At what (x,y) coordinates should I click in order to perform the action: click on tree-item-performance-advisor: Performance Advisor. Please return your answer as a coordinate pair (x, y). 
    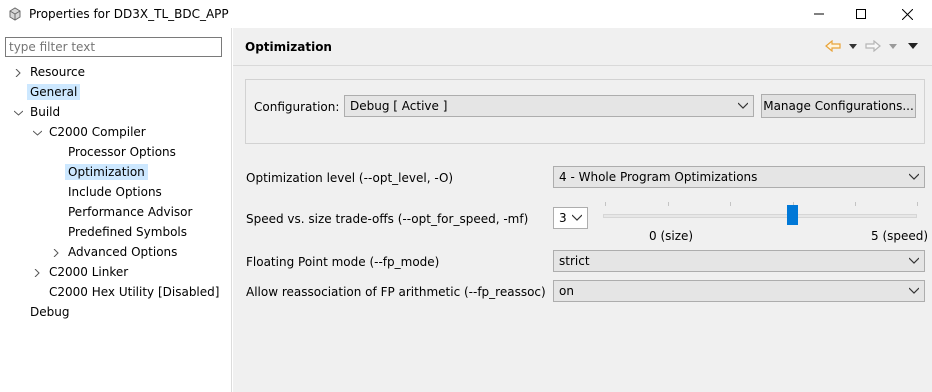
    Looking at the image, I should click on (130, 212).